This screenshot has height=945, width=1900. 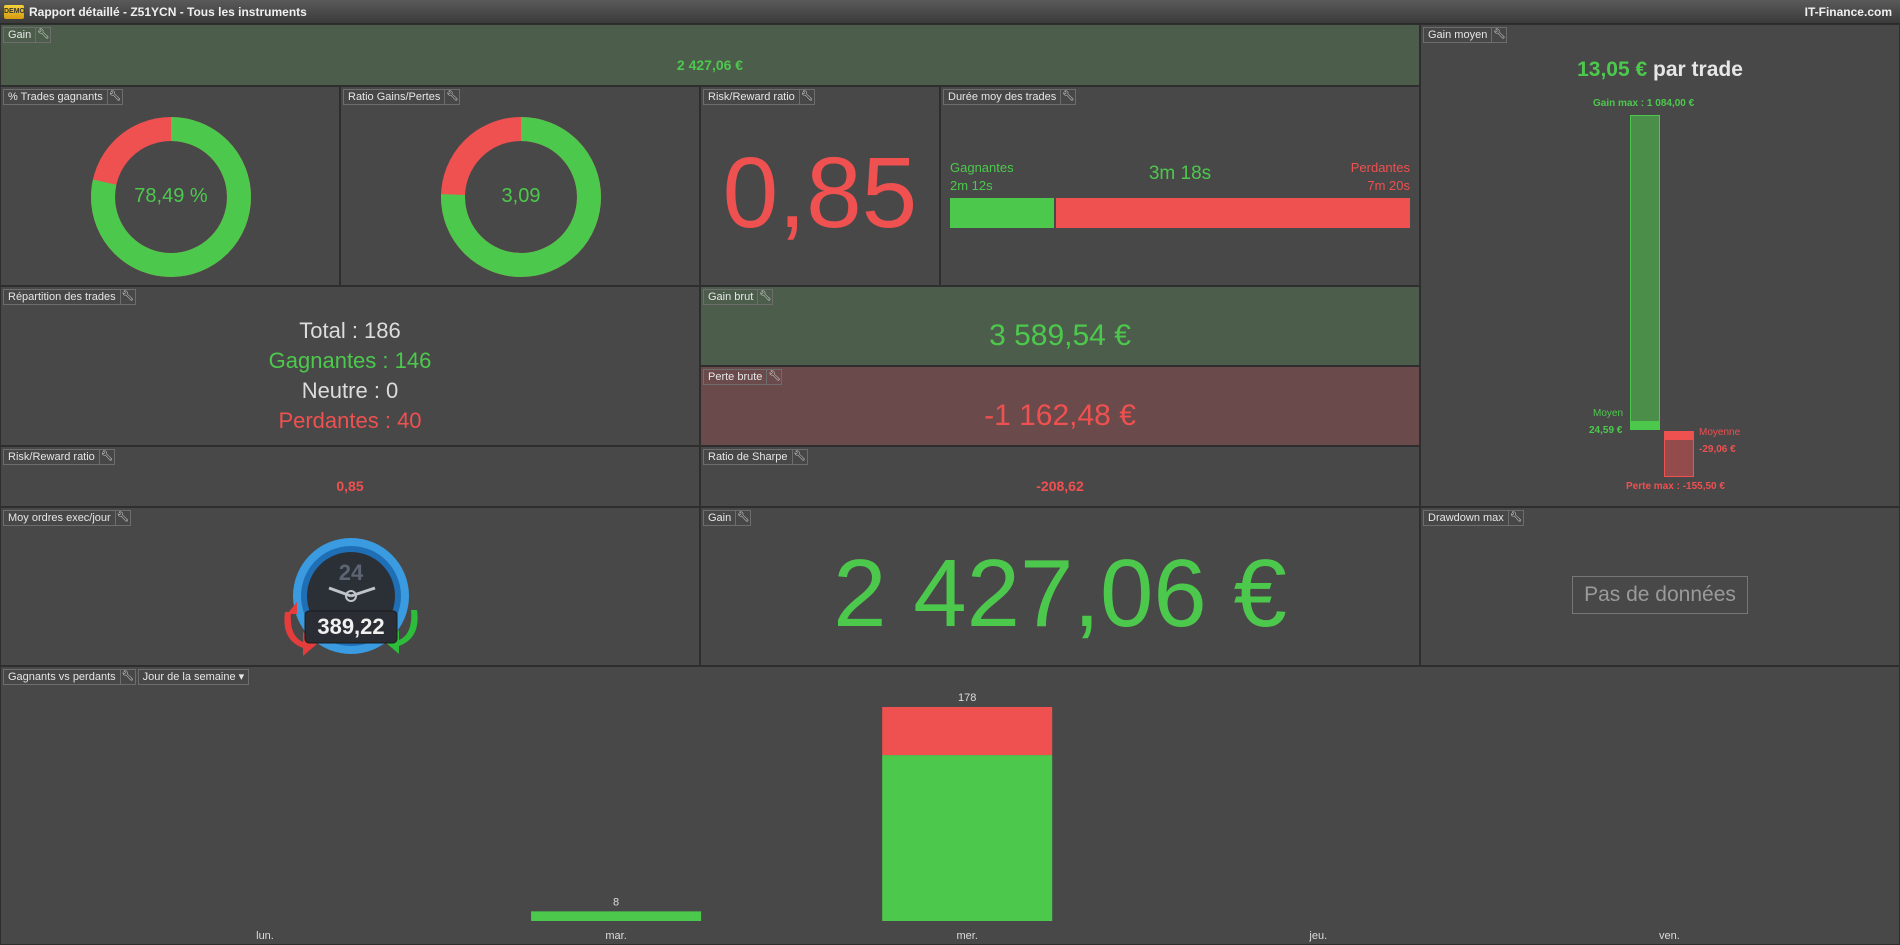 I want to click on app-logo-icon: DEMO, so click(x=14, y=12).